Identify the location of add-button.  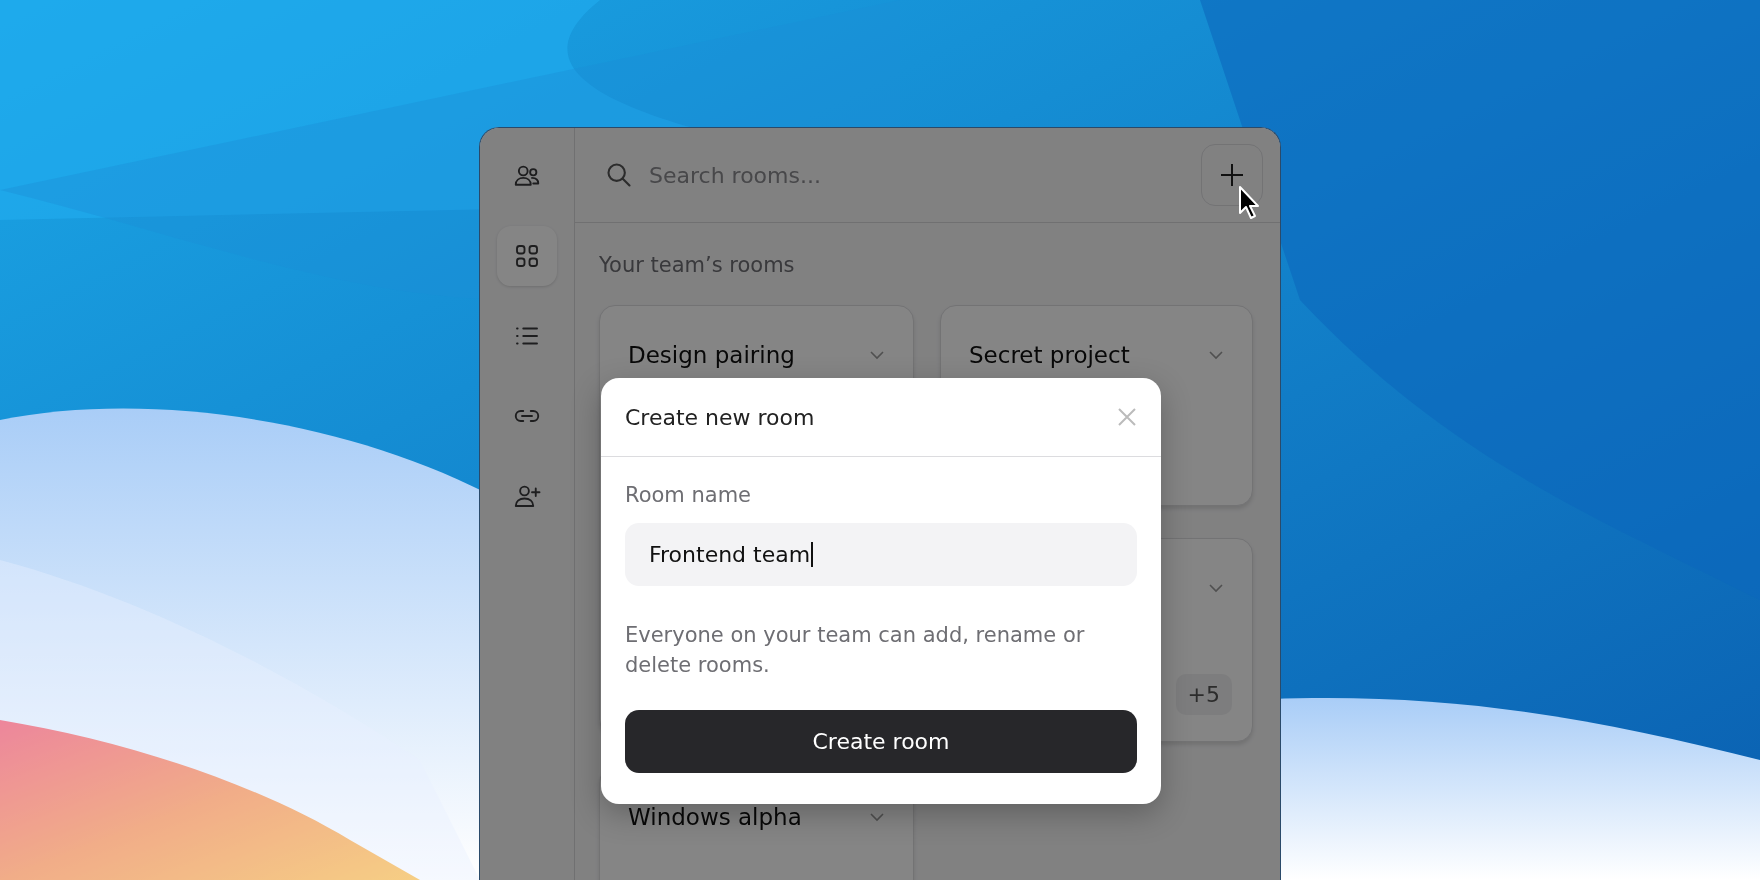
(1232, 175).